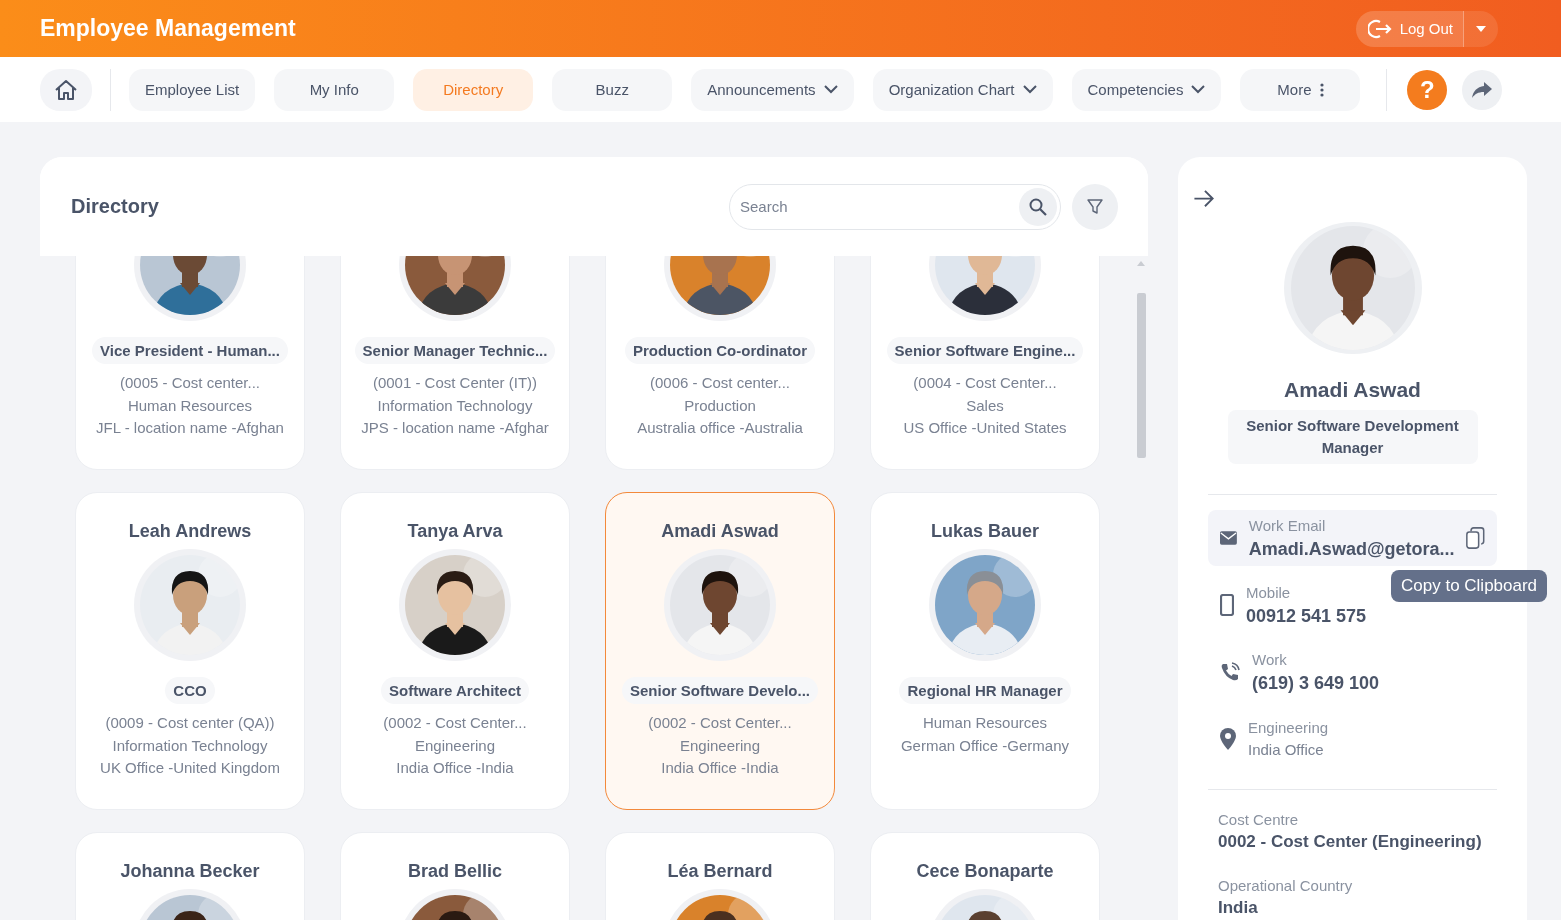 Image resolution: width=1561 pixels, height=920 pixels. What do you see at coordinates (1227, 605) in the screenshot?
I see `mobile-phone-icon` at bounding box center [1227, 605].